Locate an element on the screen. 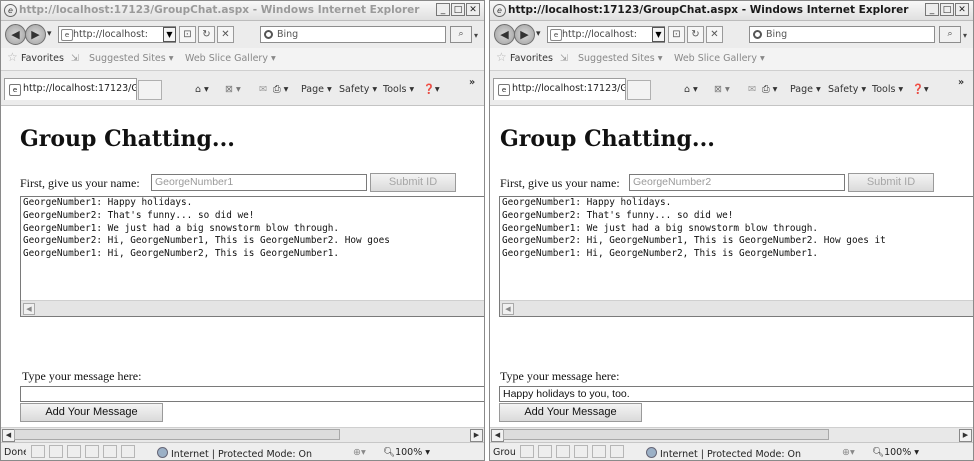 The width and height of the screenshot is (974, 461). tab-page-icon: e is located at coordinates (15, 90).